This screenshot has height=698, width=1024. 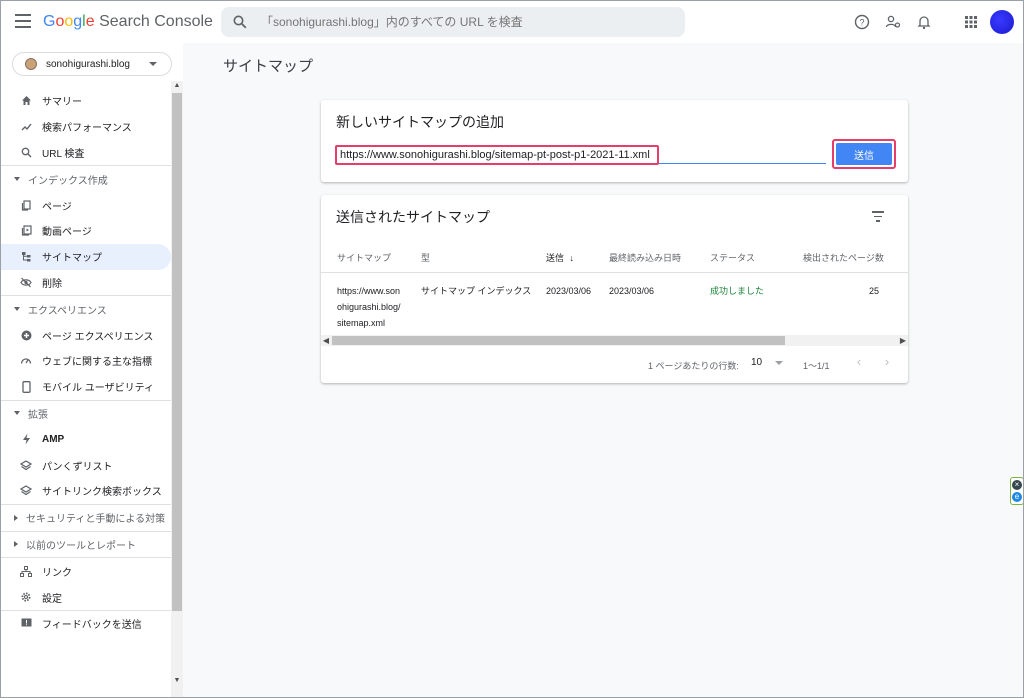 I want to click on scroll-down-arrow-icon: ▼, so click(x=177, y=681).